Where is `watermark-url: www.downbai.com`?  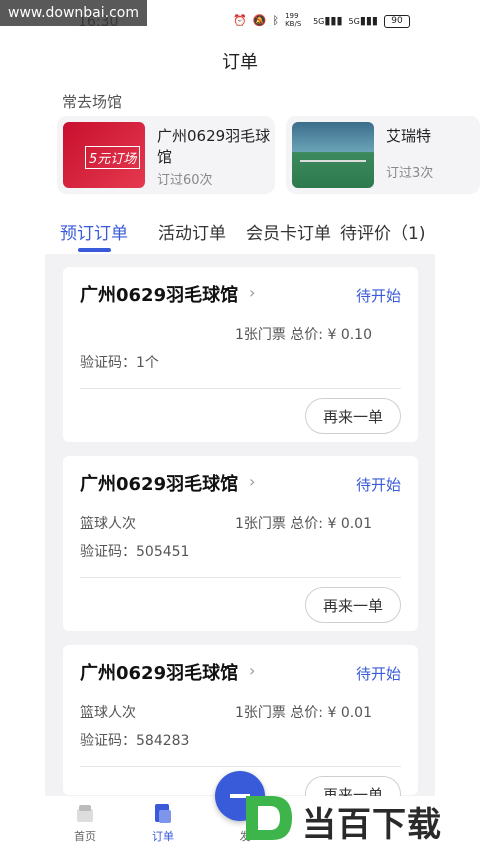 watermark-url: www.downbai.com is located at coordinates (73, 13).